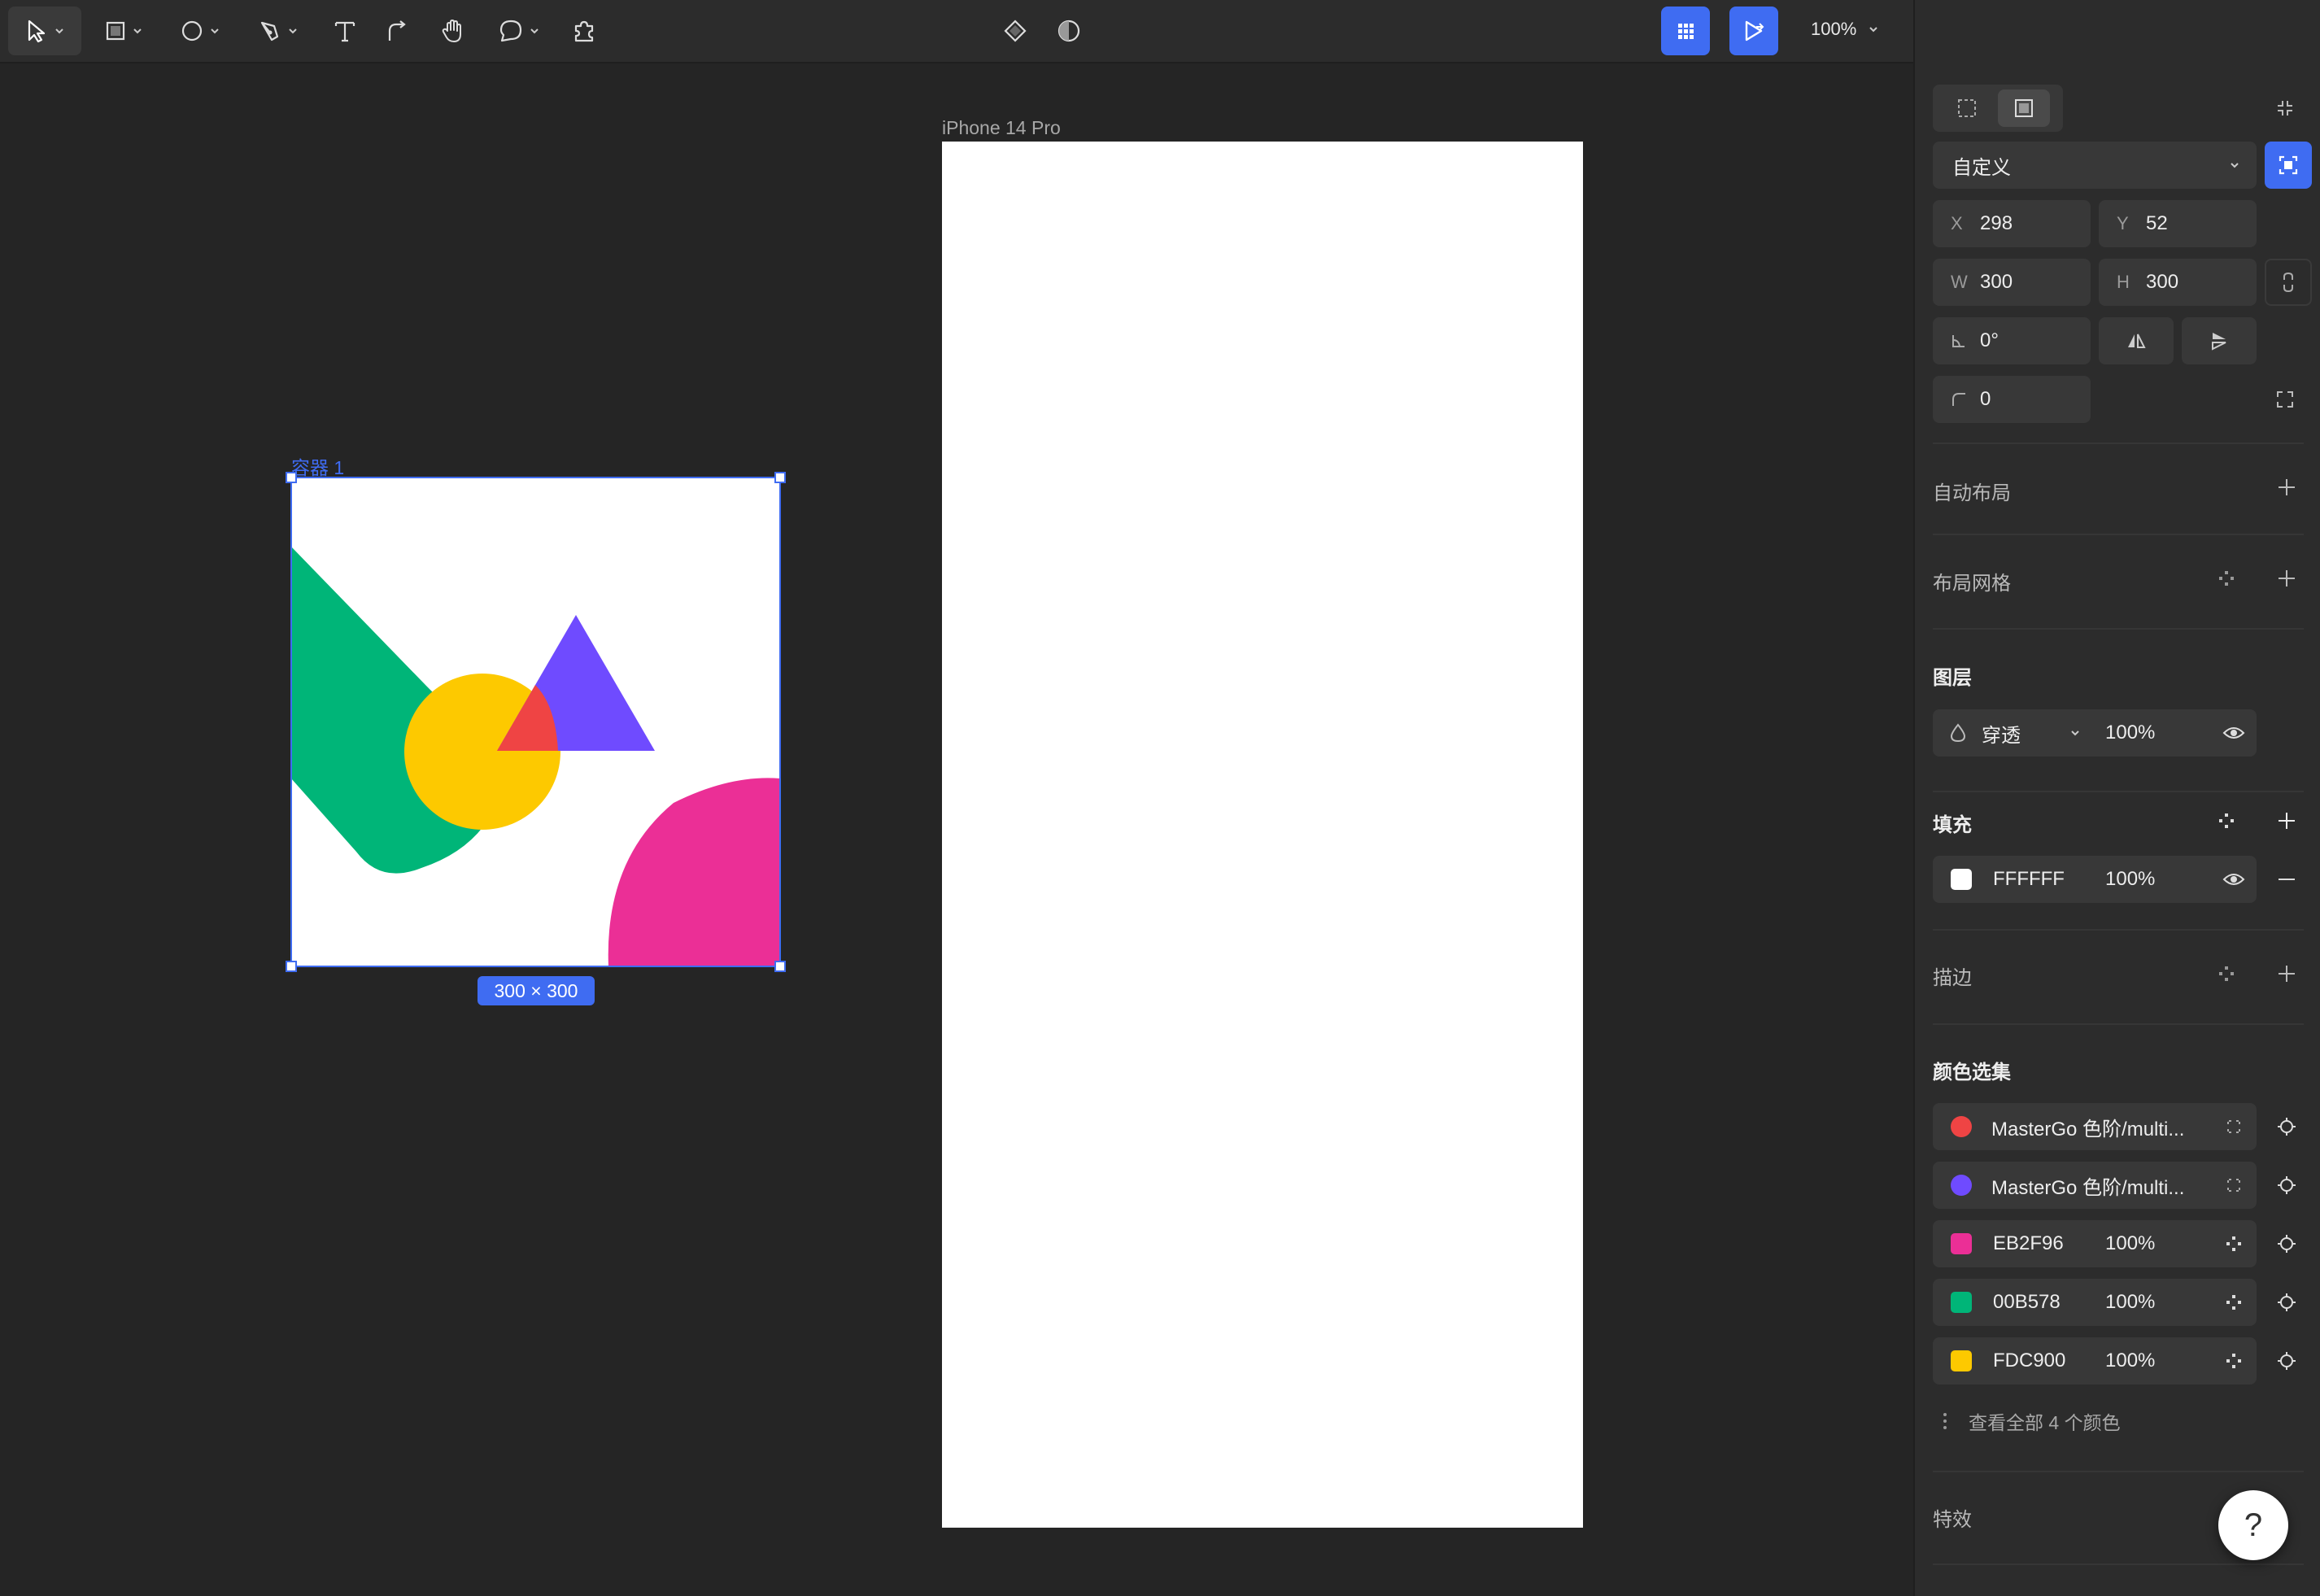  I want to click on frame-mode-button, so click(2024, 108).